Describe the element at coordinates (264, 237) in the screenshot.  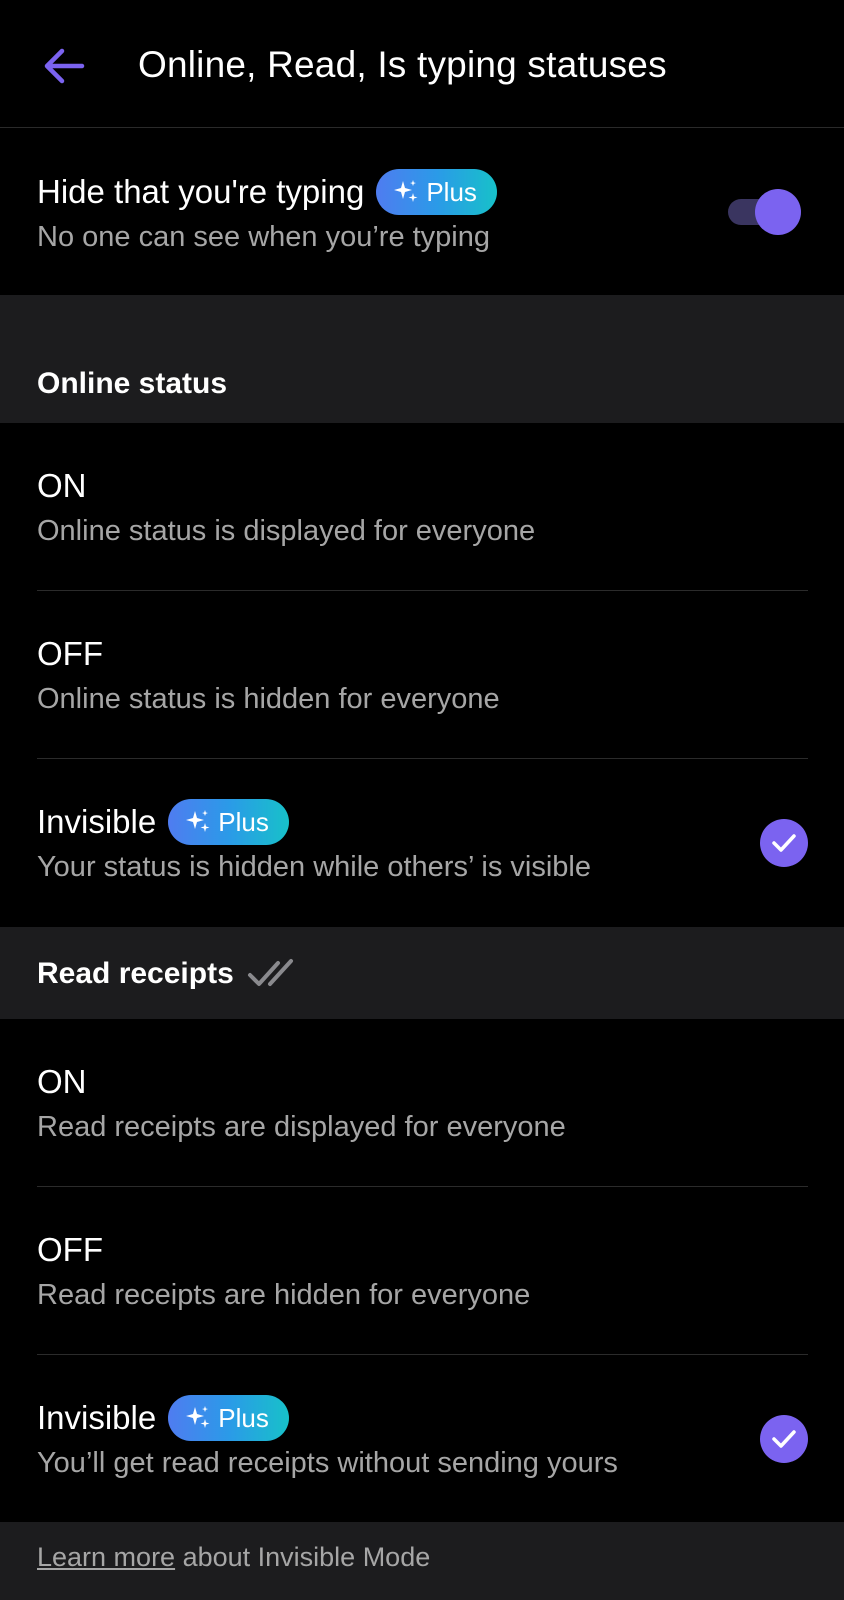
I see `hide-typing-subtitle: No one can see when you’re typing` at that location.